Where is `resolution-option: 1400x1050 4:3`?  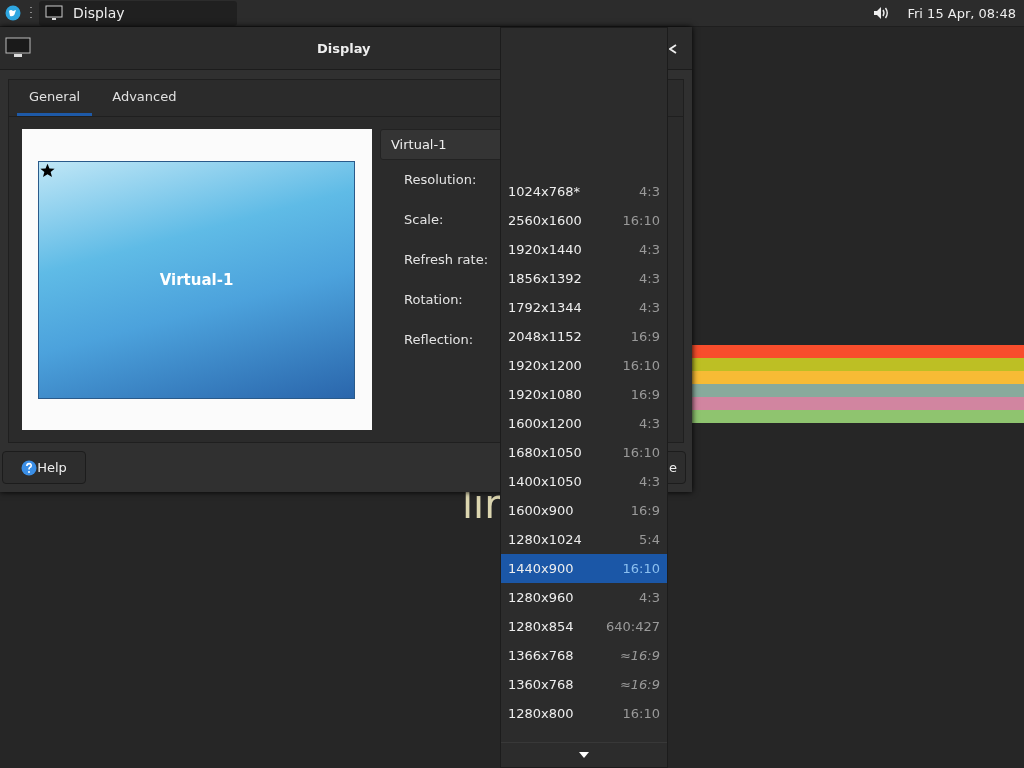
resolution-option: 1400x1050 4:3 is located at coordinates (584, 481).